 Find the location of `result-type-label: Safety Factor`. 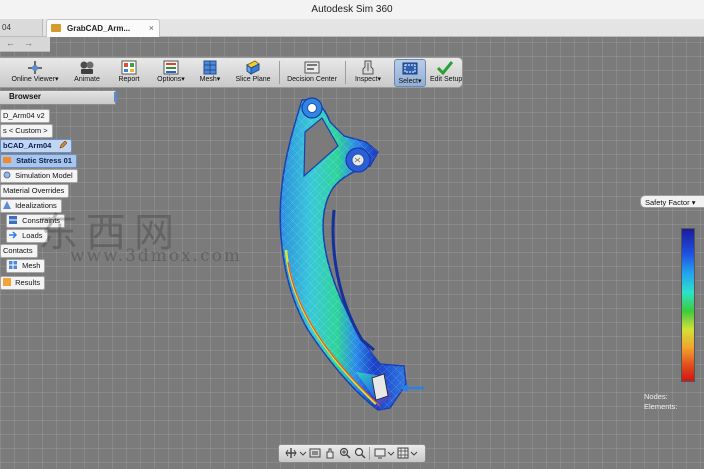

result-type-label: Safety Factor is located at coordinates (667, 202).